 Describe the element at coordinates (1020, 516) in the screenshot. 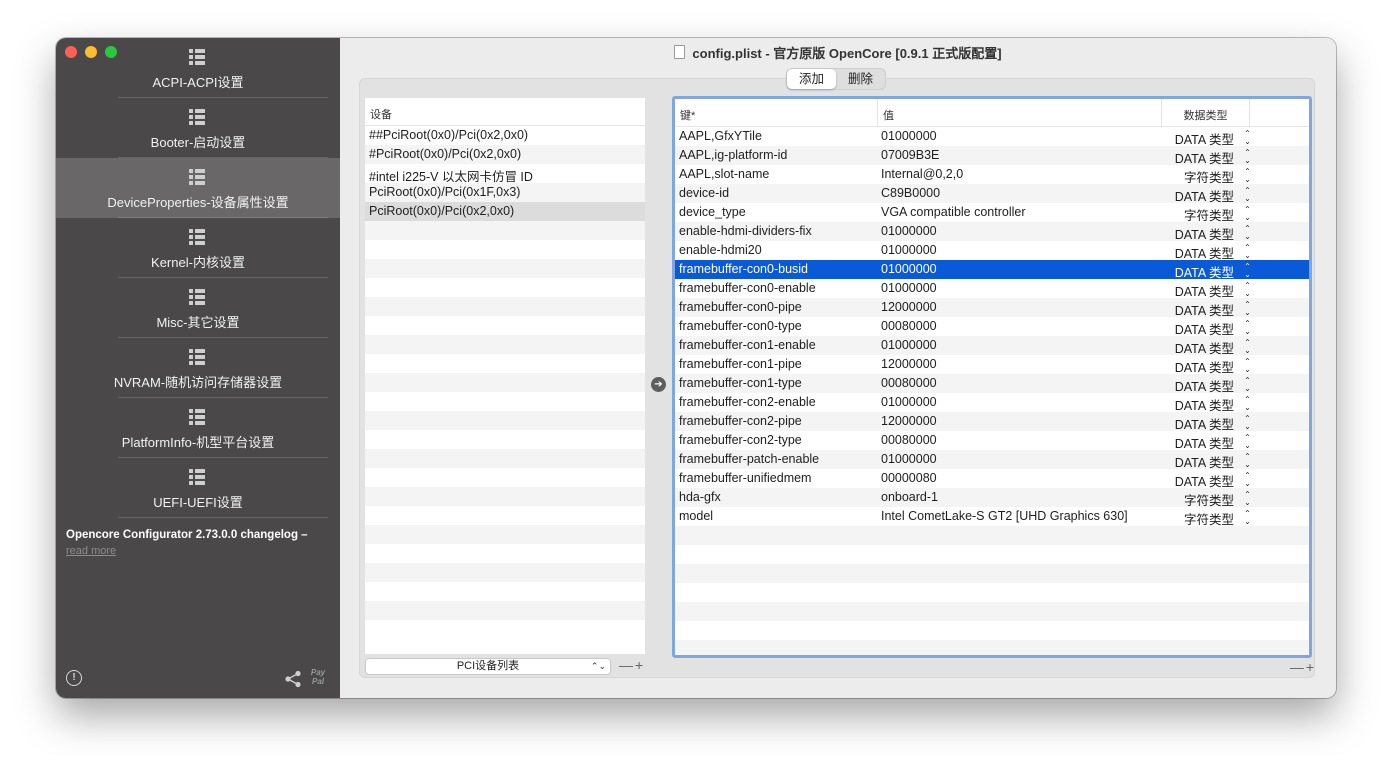

I see `property-value: Intel CometLake-S GT2 [UHD Graphics 630]` at that location.